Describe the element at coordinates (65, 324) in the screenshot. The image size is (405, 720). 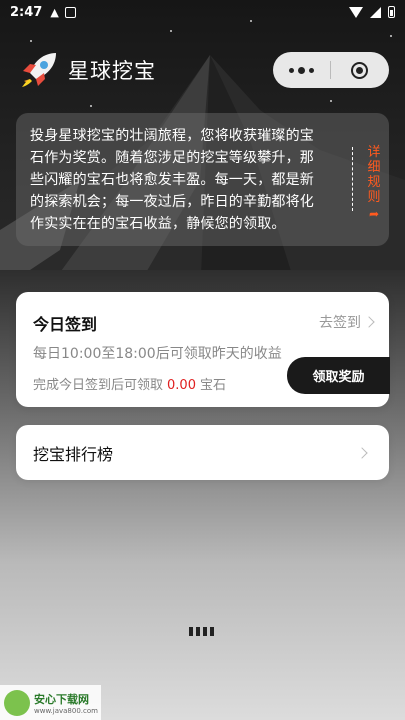
I see `checkin-title: 今日签到` at that location.